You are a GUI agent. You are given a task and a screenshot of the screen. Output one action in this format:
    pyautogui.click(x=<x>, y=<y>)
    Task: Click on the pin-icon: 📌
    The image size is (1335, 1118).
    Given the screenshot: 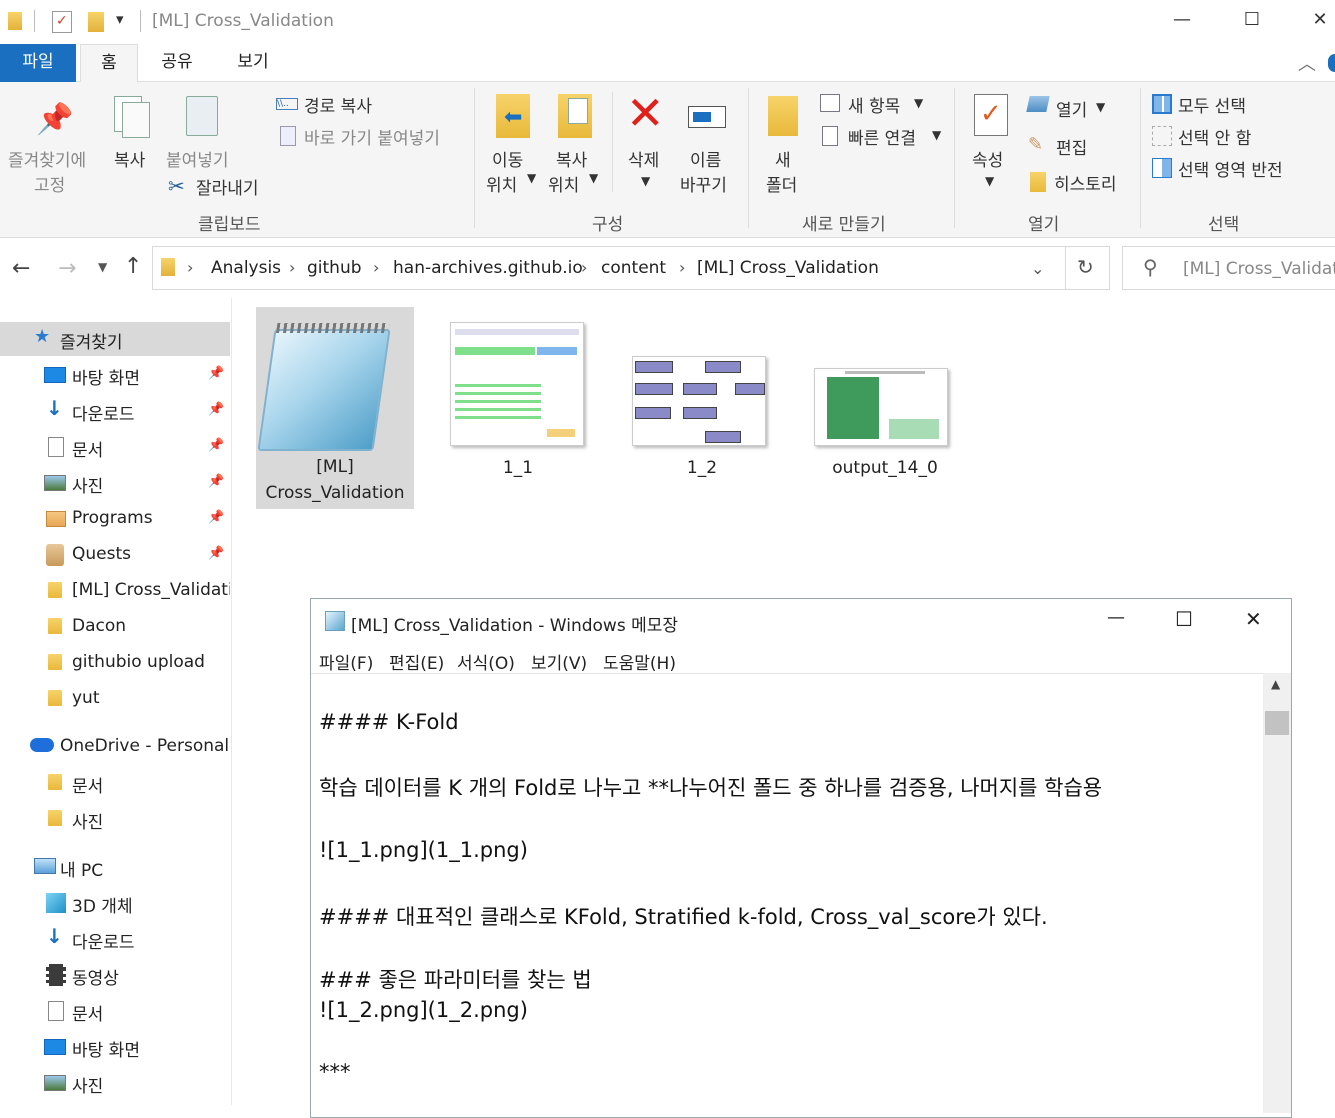 What is the action you would take?
    pyautogui.click(x=216, y=517)
    